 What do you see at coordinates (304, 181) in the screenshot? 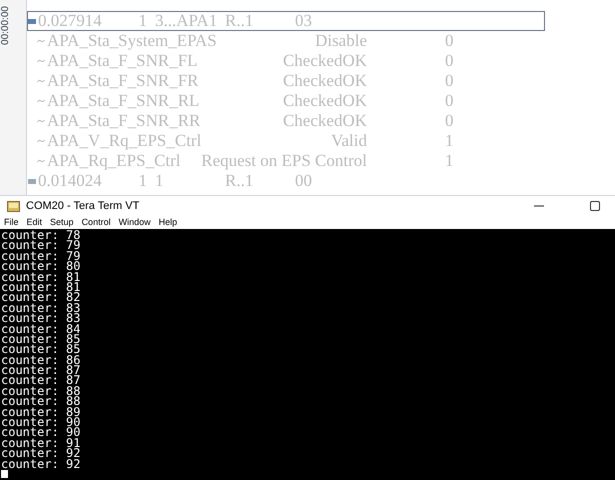
I see `table-cell-text: 00` at bounding box center [304, 181].